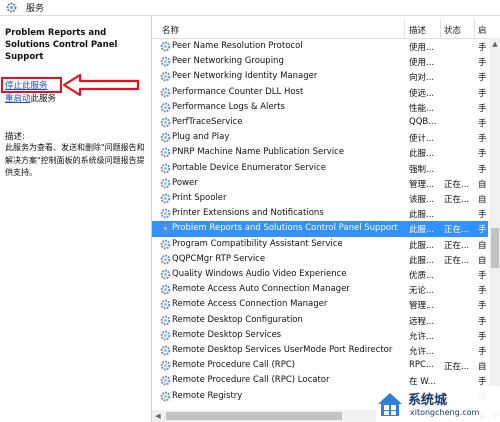  I want to click on service-name-cell: Remote Access Auto Connection Manager, so click(261, 289).